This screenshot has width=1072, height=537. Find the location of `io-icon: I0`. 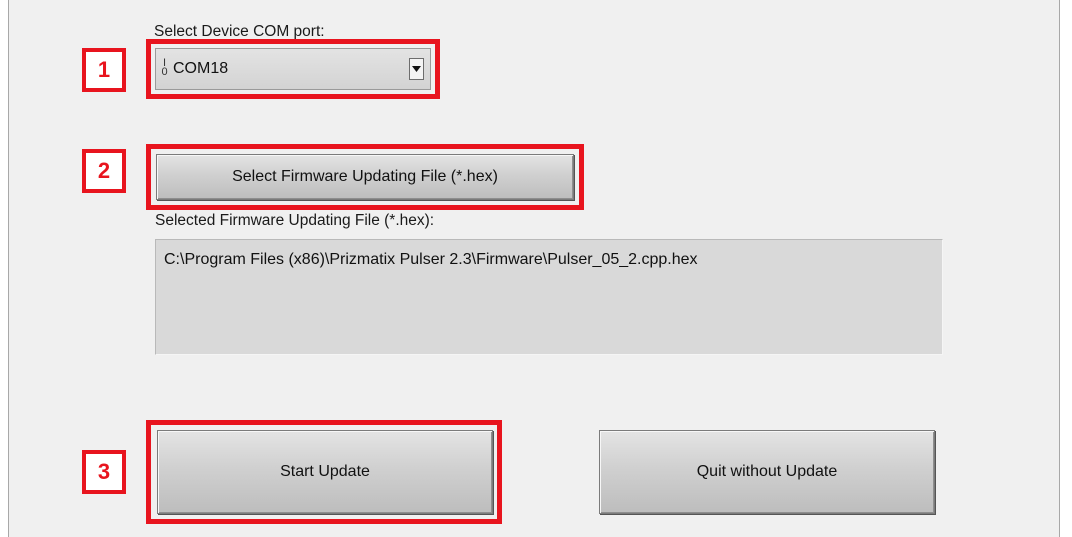

io-icon: I0 is located at coordinates (164, 67).